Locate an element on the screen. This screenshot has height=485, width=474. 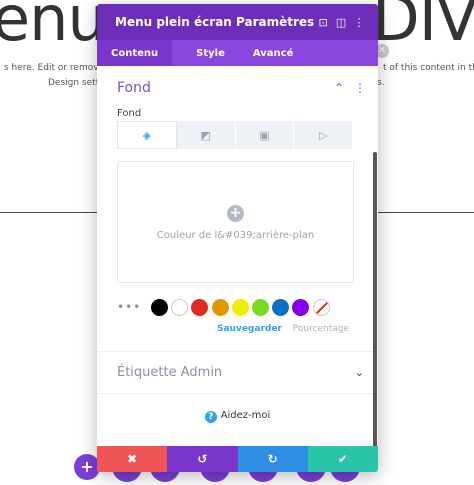
redo-button: ↻ is located at coordinates (272, 459).